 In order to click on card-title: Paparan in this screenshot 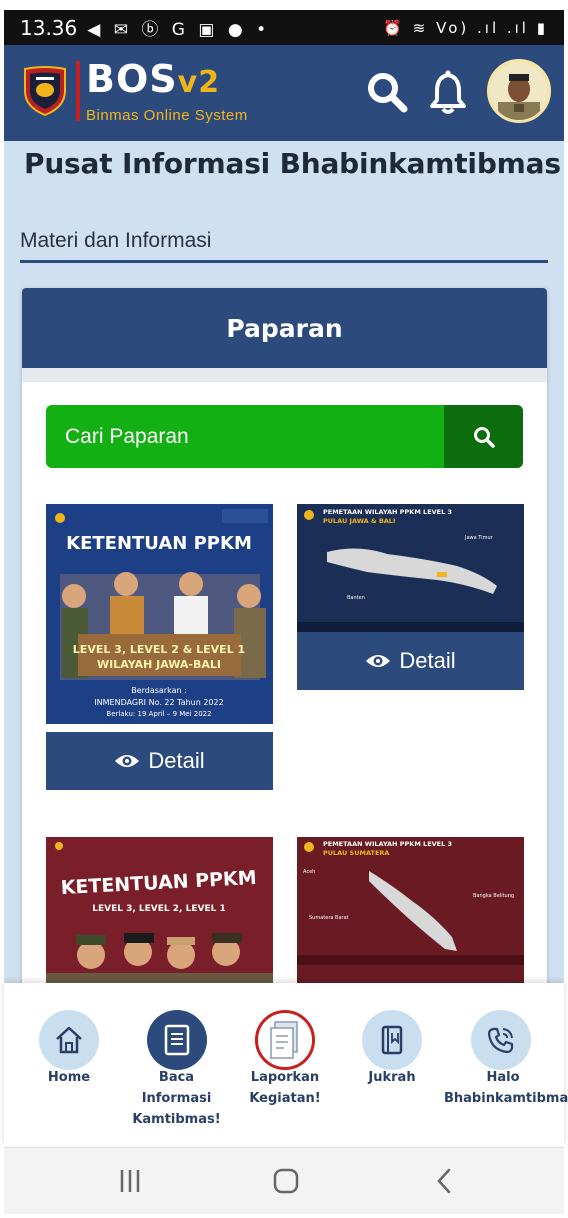, I will do `click(284, 328)`.